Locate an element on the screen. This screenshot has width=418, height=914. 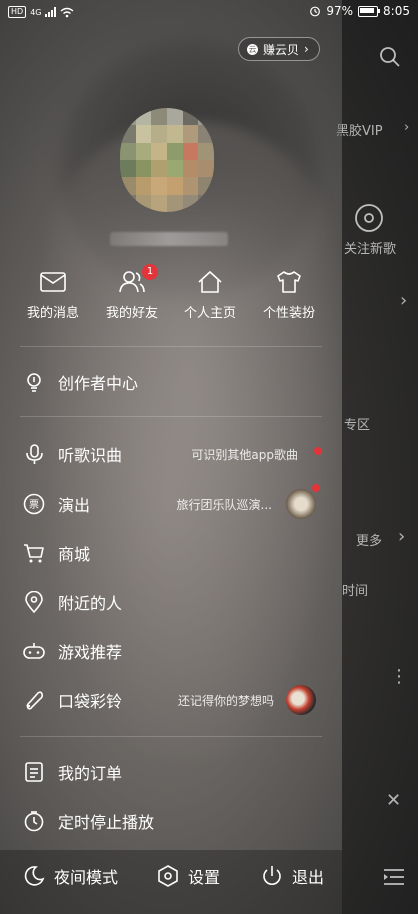
new-songs-entry: 关注新歌 is located at coordinates (370, 249).